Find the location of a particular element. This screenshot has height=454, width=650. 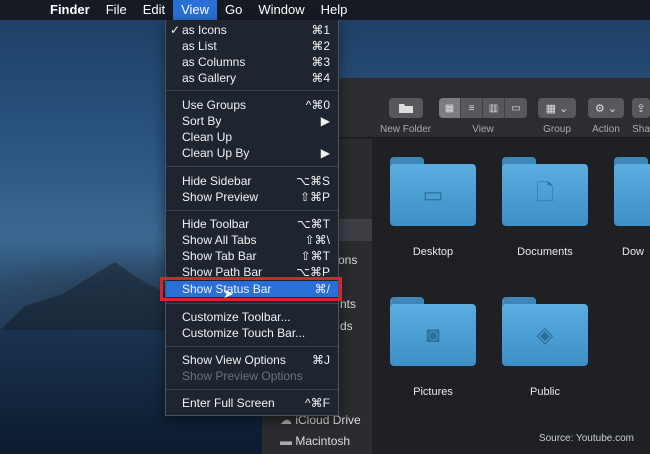

share-icon: ⇪ is located at coordinates (641, 108).